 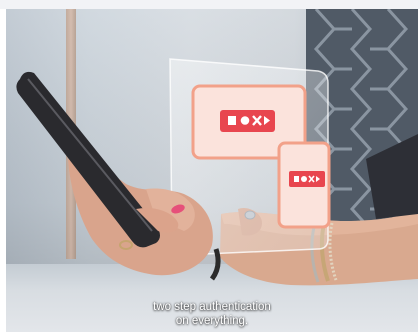 What do you see at coordinates (212, 307) in the screenshot?
I see `subtitle-line-1: two step authentication` at bounding box center [212, 307].